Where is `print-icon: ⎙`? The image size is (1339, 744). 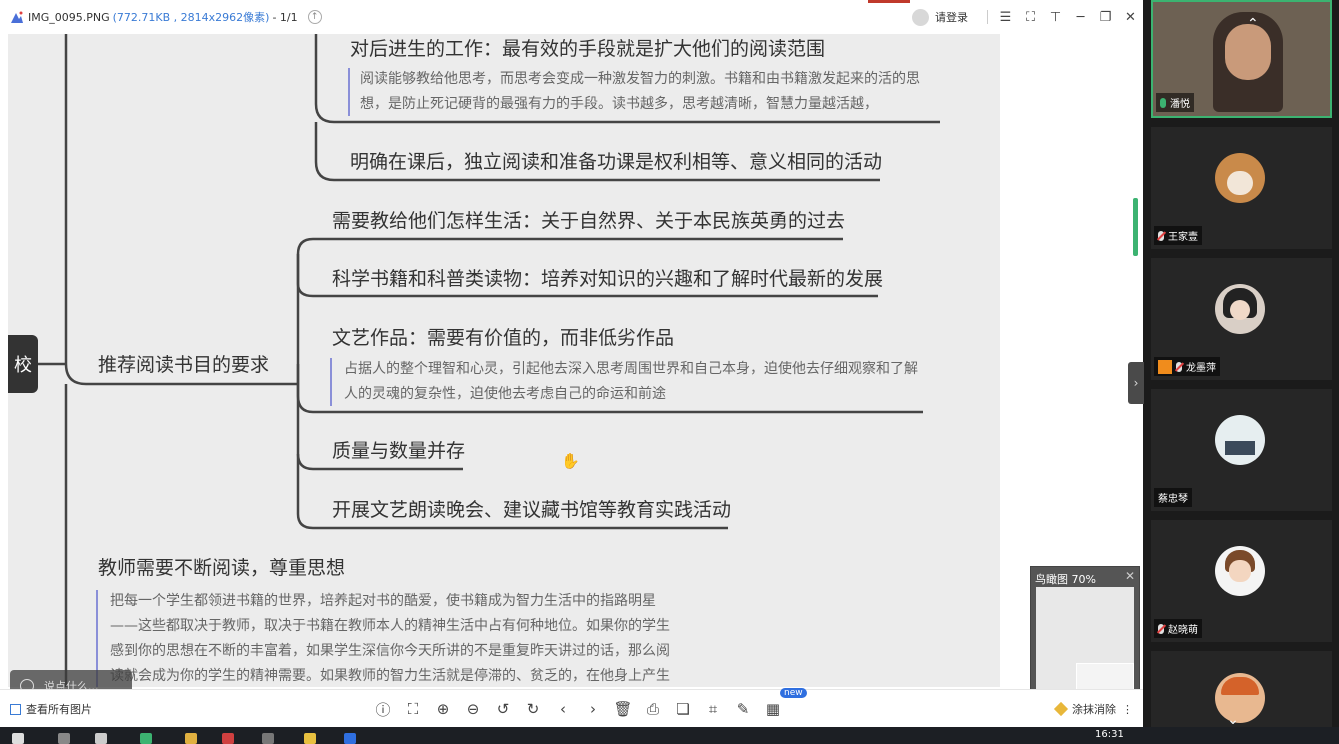
print-icon: ⎙ is located at coordinates (653, 709).